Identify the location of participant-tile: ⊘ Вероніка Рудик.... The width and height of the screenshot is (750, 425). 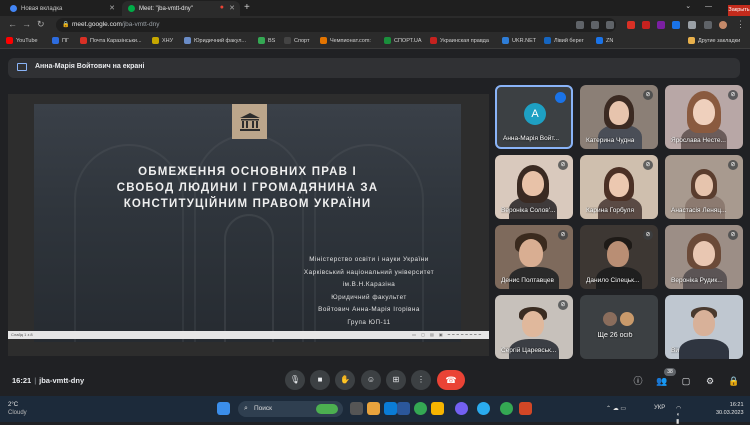
(704, 257).